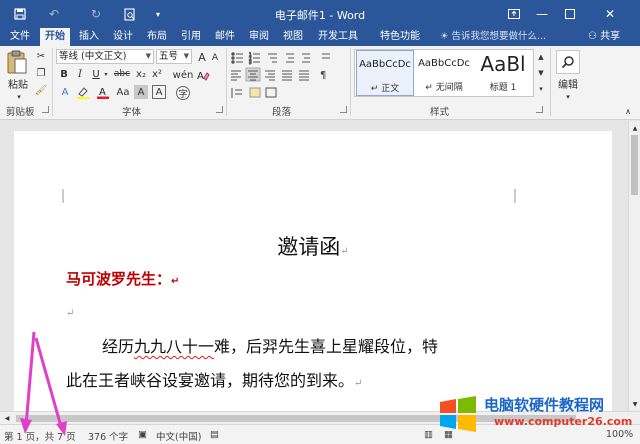 The height and width of the screenshot is (444, 640). Describe the element at coordinates (400, 37) in the screenshot. I see `tab-special-features: 特色功能` at that location.